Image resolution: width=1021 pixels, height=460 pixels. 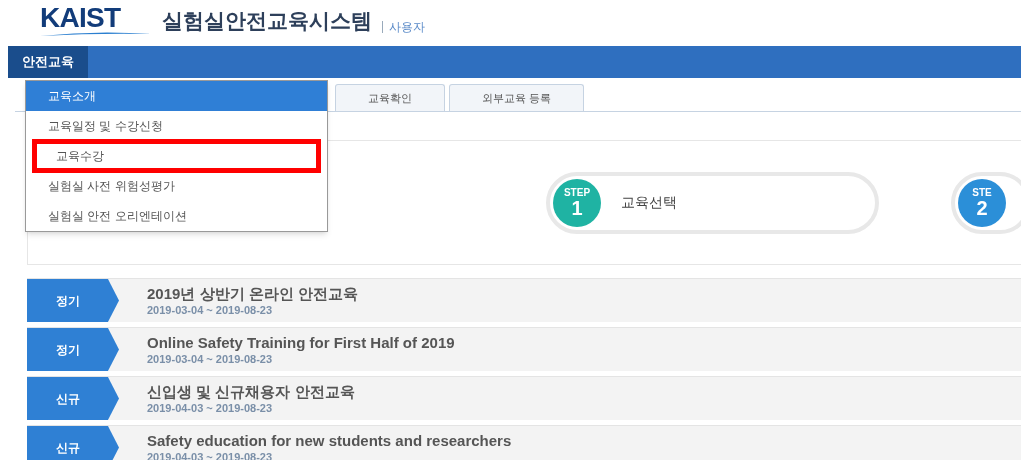 I want to click on user-role: 사용자, so click(x=403, y=27).